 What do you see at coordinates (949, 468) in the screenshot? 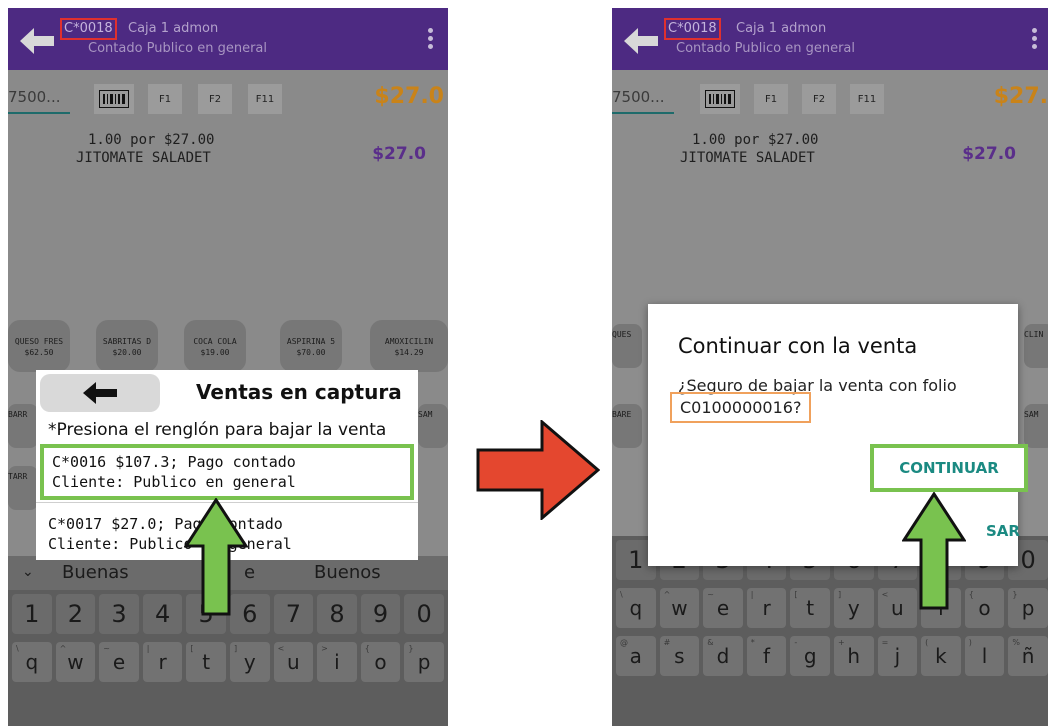
I see `continue-button: CONTINUAR` at bounding box center [949, 468].